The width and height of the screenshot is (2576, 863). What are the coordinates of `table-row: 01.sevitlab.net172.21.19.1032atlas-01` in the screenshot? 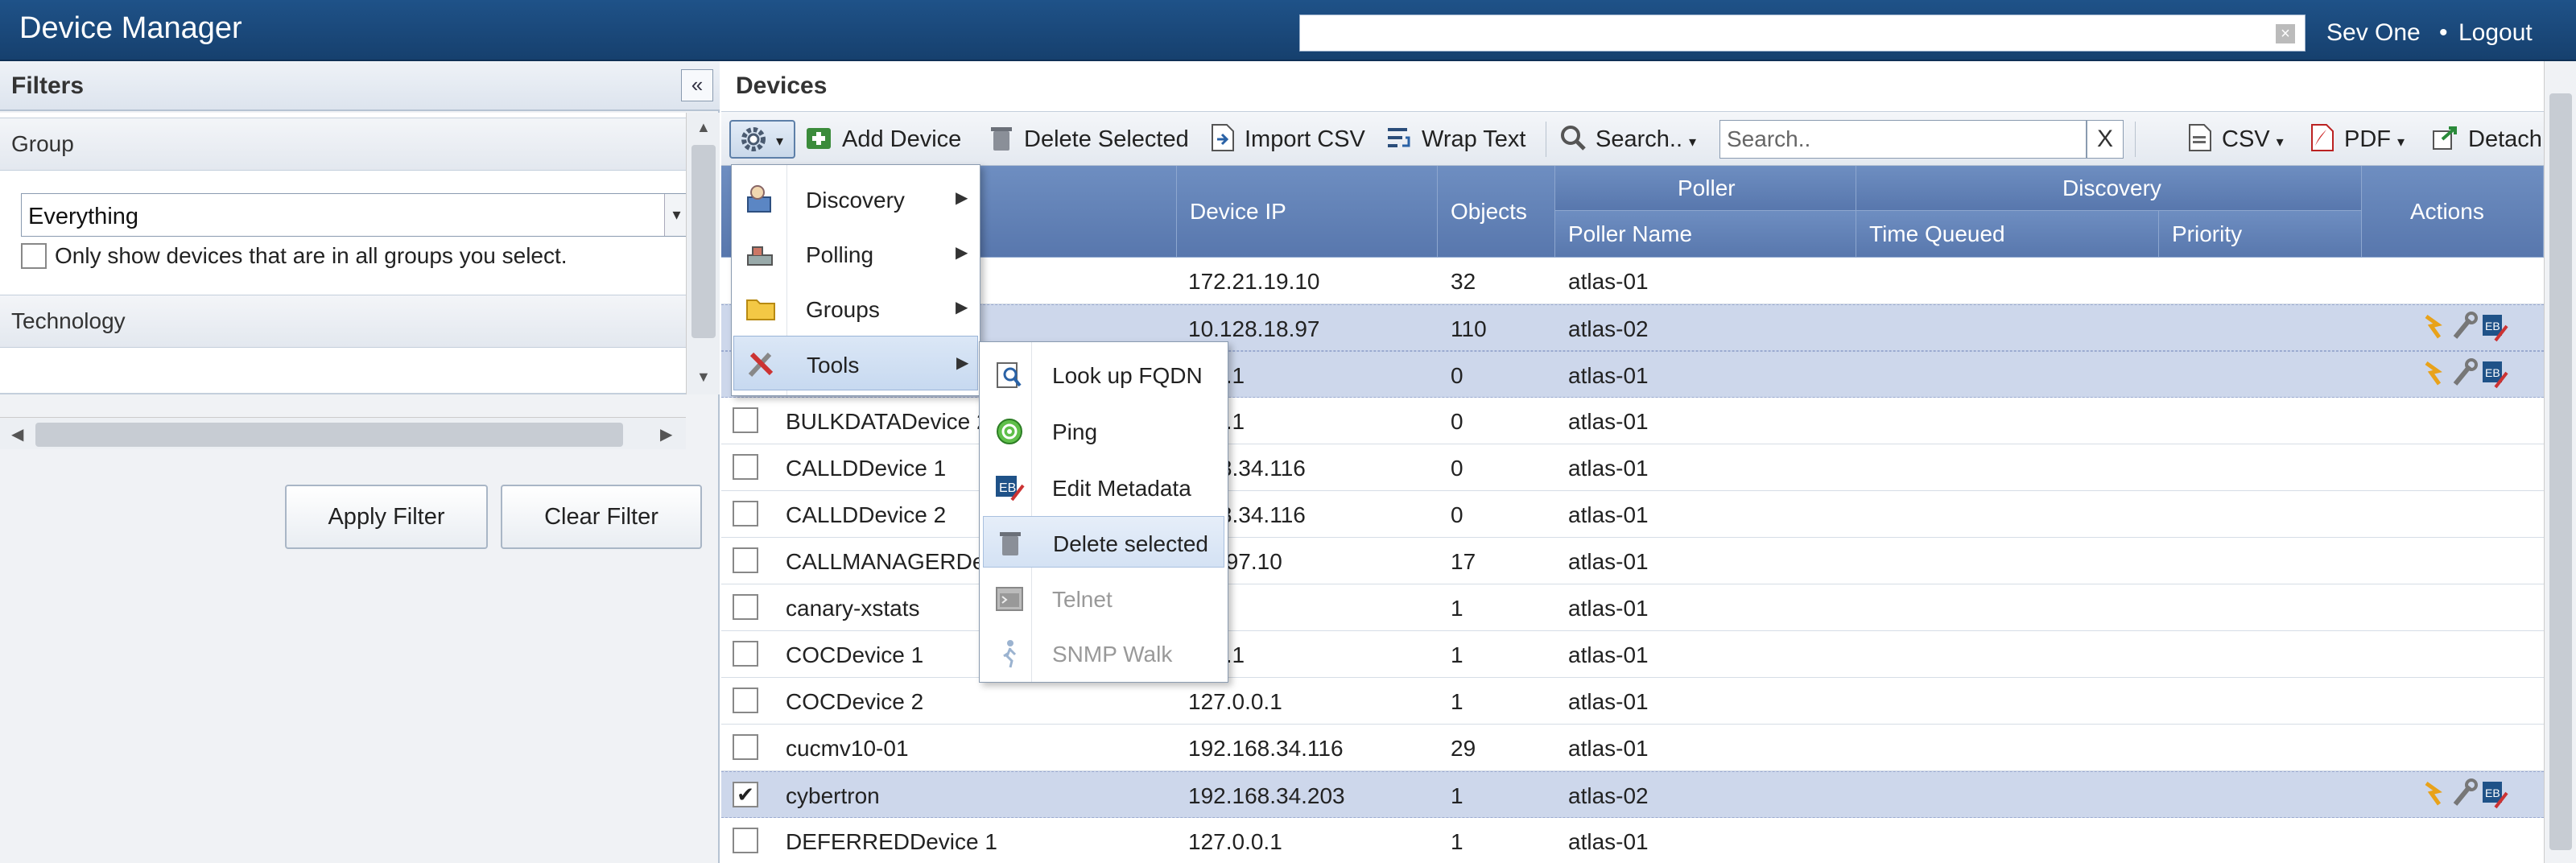 It's located at (1632, 281).